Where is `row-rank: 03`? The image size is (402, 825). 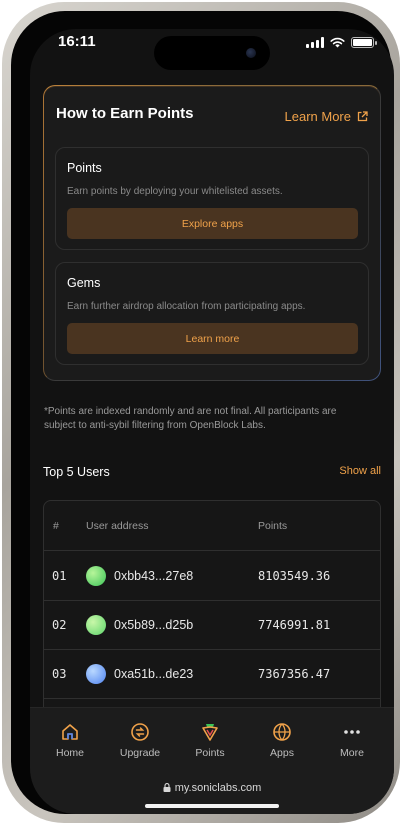 row-rank: 03 is located at coordinates (59, 674).